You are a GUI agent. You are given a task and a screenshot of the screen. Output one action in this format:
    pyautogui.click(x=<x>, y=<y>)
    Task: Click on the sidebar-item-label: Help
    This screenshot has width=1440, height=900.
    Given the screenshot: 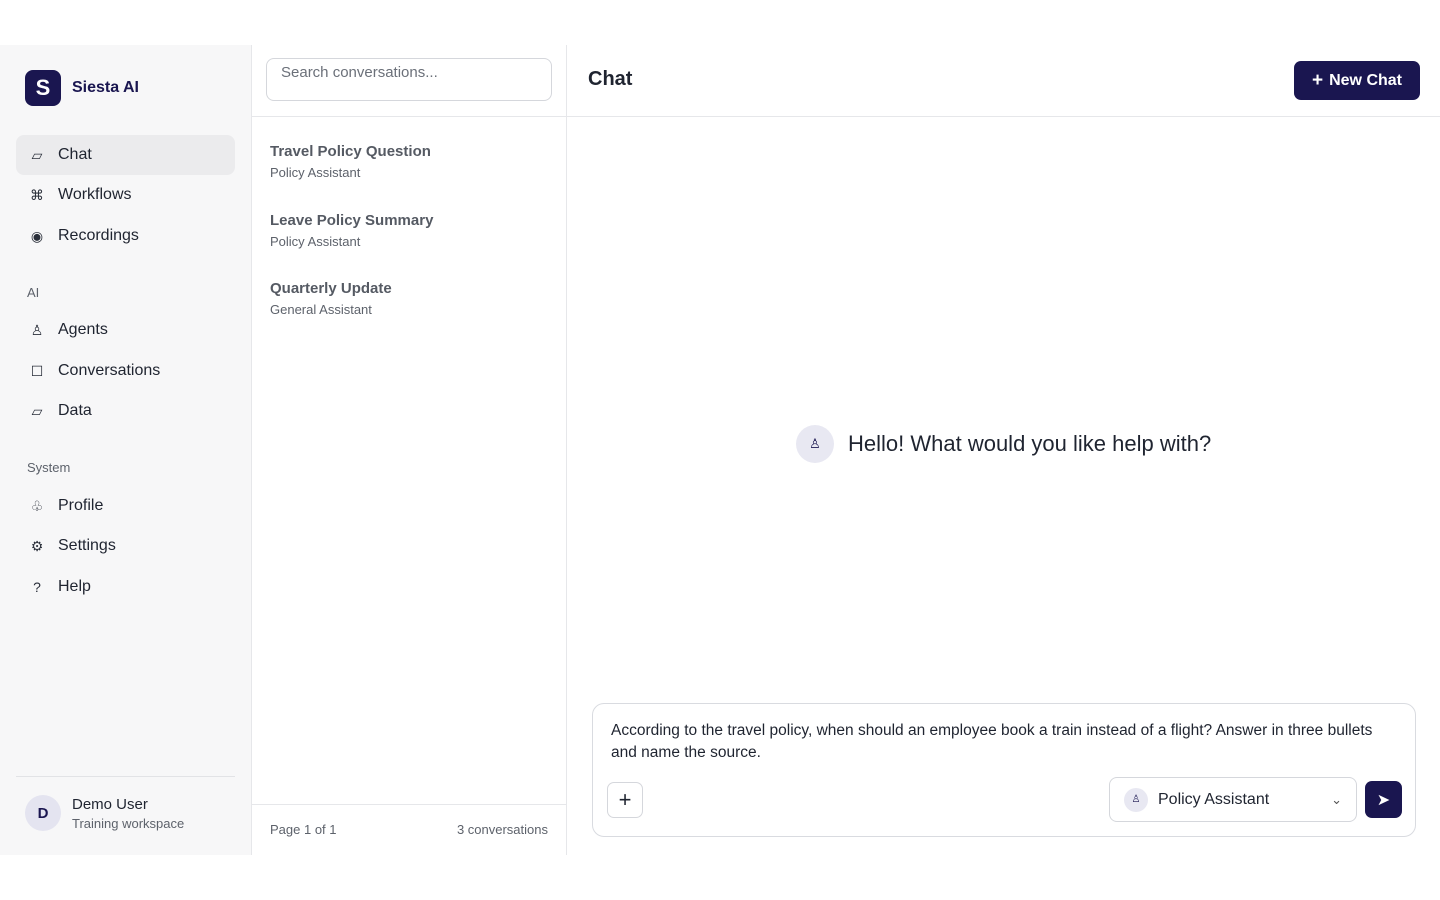 What is the action you would take?
    pyautogui.click(x=74, y=586)
    